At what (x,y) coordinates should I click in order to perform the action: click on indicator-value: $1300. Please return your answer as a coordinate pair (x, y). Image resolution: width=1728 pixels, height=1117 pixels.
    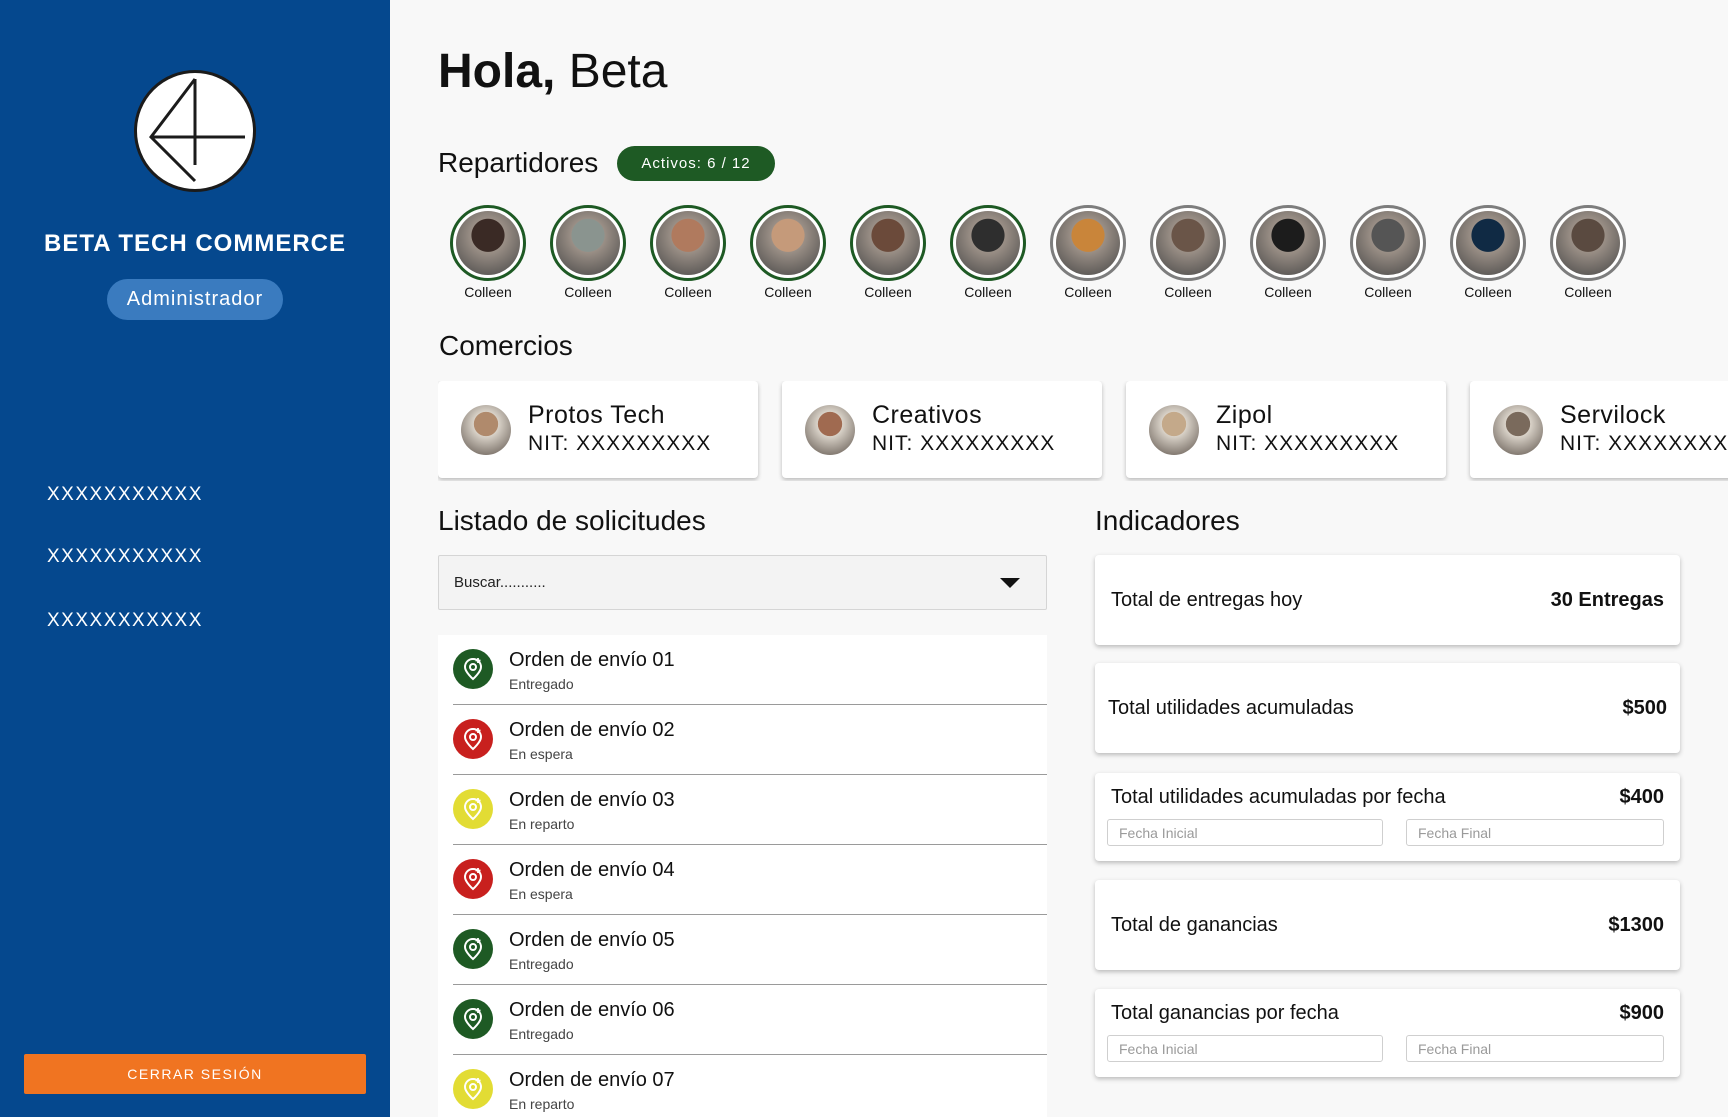
    Looking at the image, I should click on (1636, 925).